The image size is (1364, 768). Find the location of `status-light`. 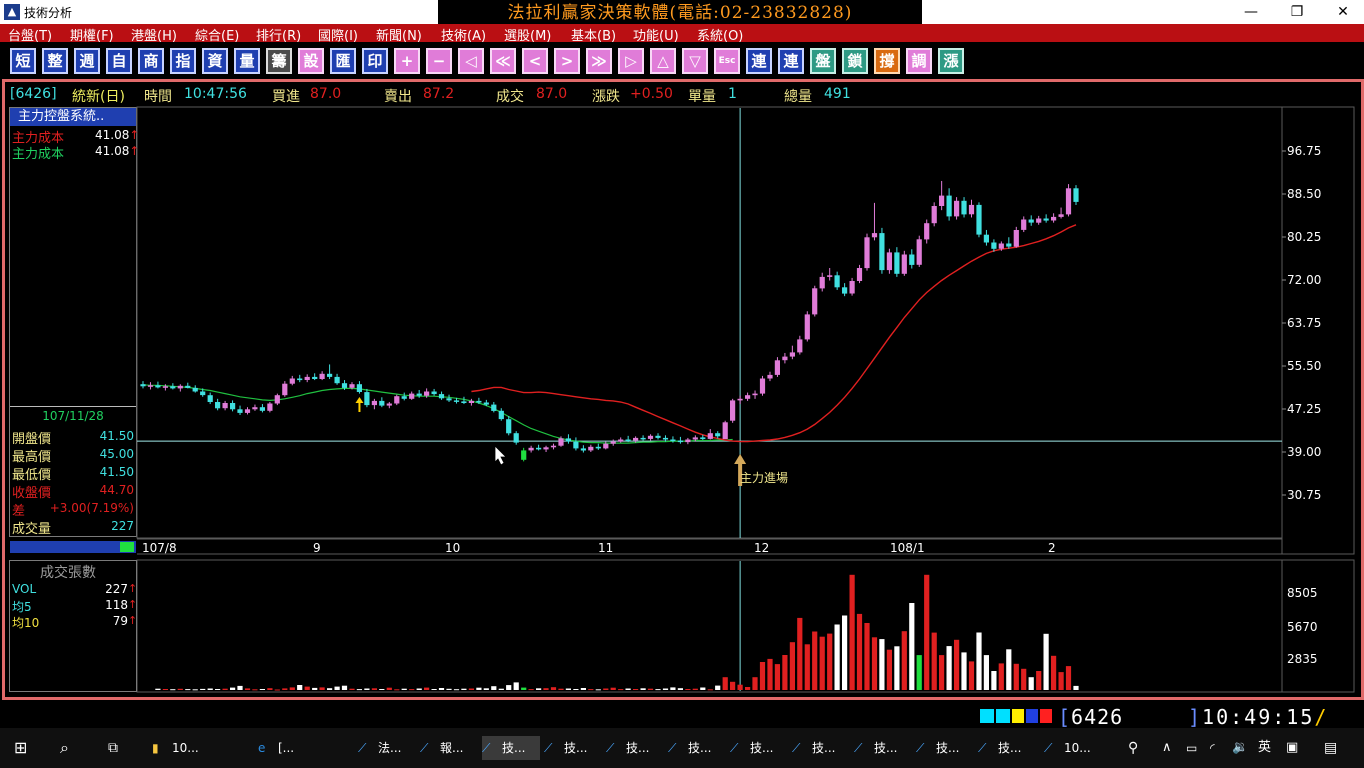

status-light is located at coordinates (1018, 716).